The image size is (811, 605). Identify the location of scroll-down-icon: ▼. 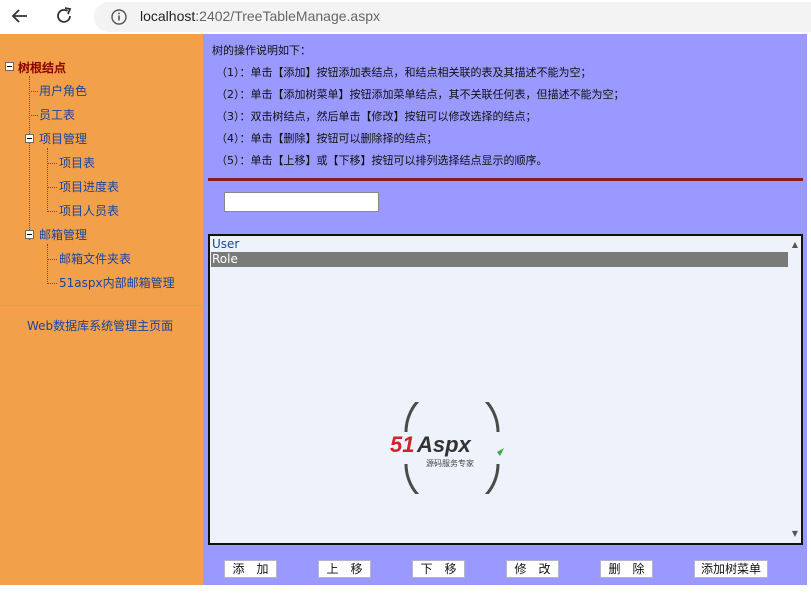
(795, 534).